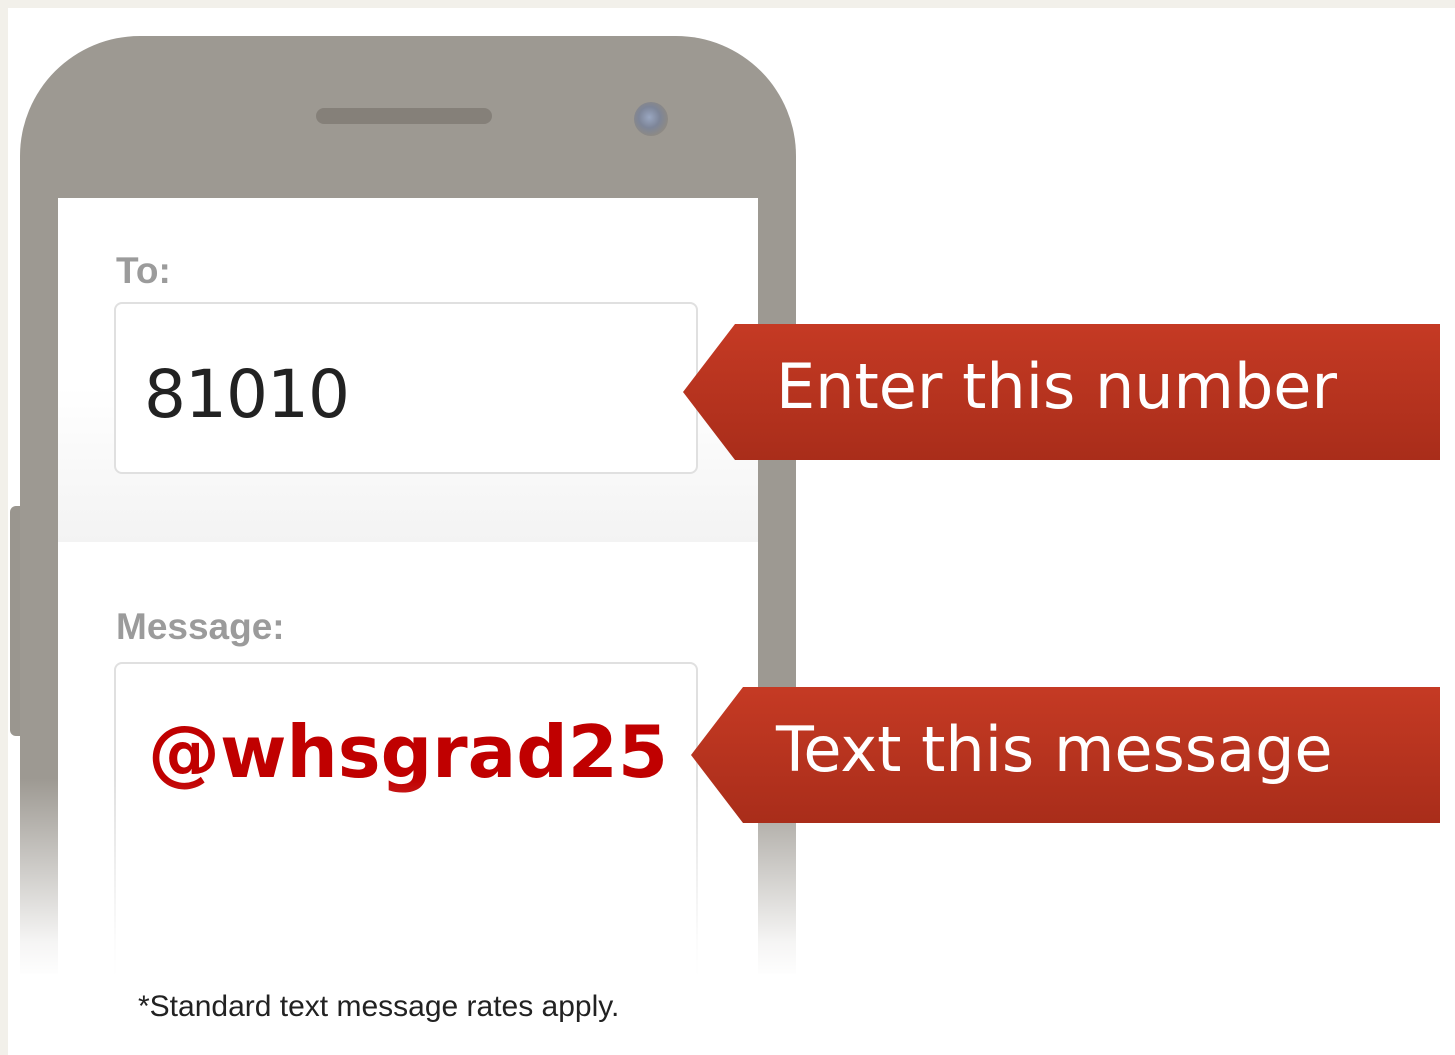 This screenshot has height=1055, width=1455. Describe the element at coordinates (379, 1006) in the screenshot. I see `rates-footnote: *Standard text message rates apply.` at that location.